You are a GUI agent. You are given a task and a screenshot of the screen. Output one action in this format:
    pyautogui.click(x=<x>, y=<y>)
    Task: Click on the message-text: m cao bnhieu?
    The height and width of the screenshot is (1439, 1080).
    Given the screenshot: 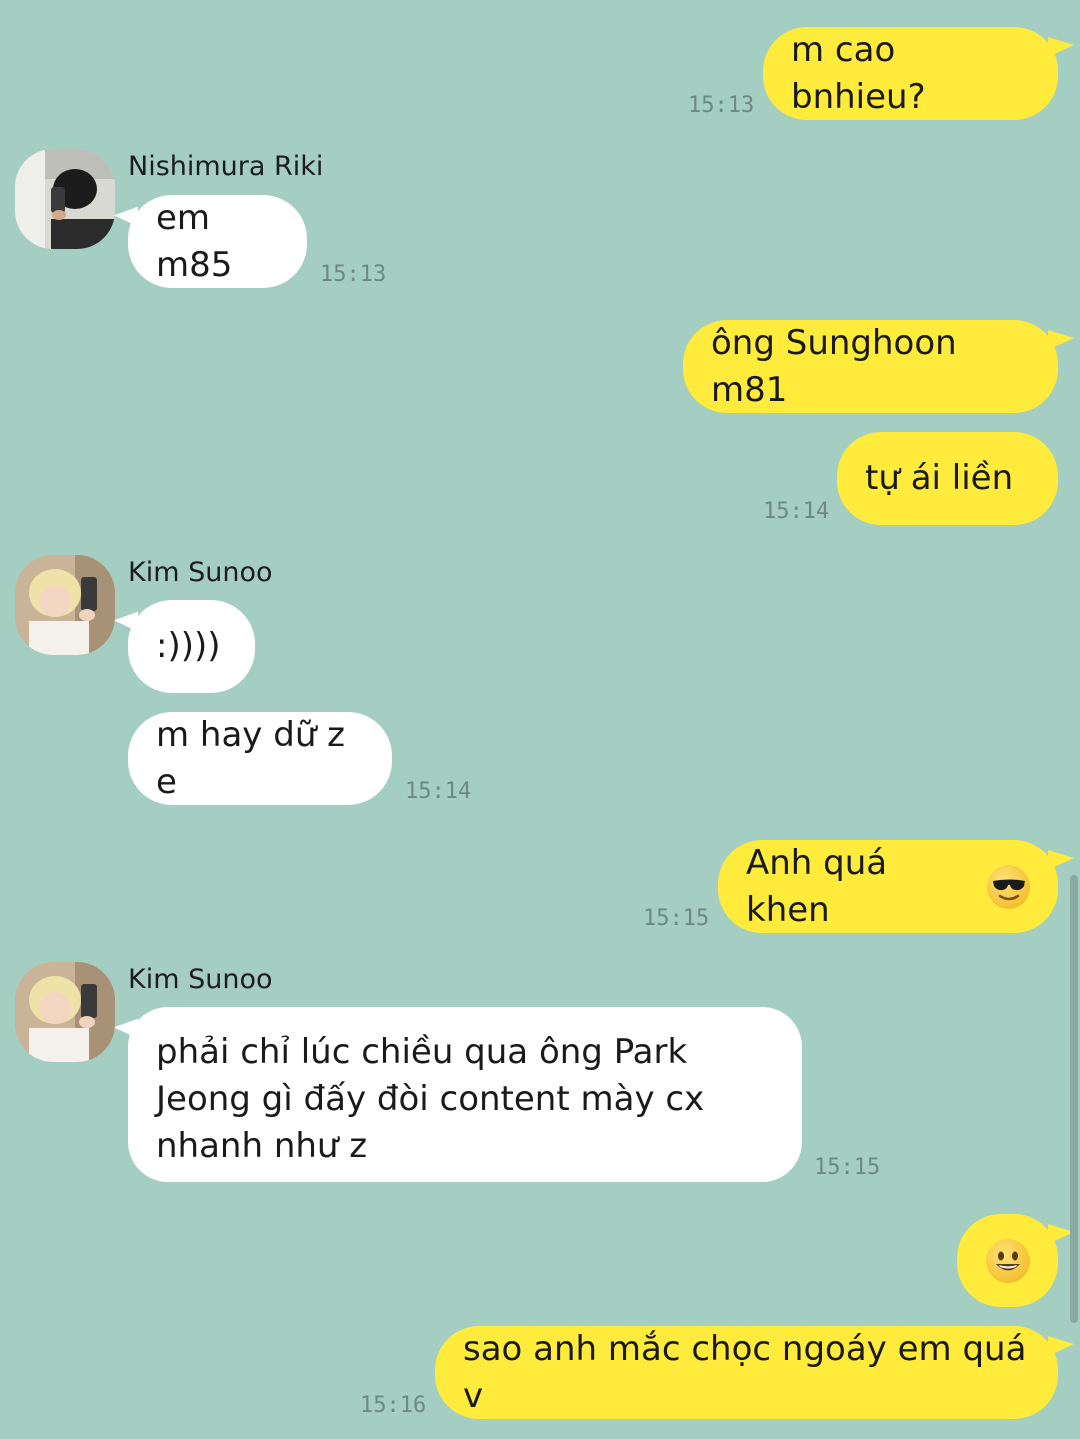 What is the action you would take?
    pyautogui.click(x=858, y=73)
    